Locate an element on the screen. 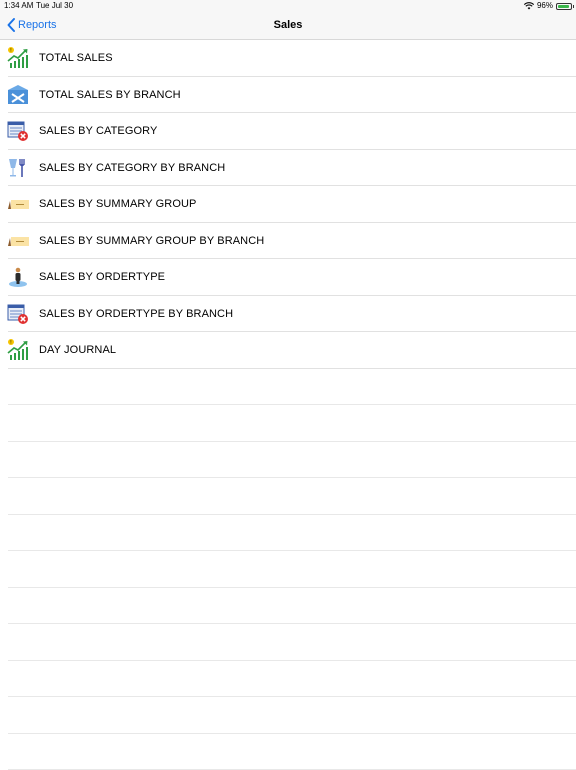 This screenshot has height=770, width=576. list-item-label: SALES BY ORDERTYPE is located at coordinates (102, 277).